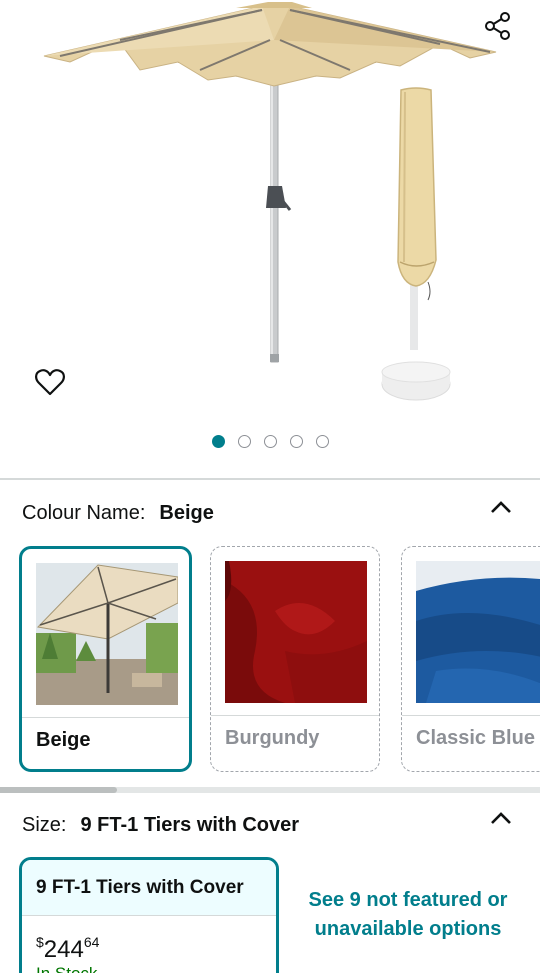 The width and height of the screenshot is (540, 973). I want to click on heart-outline-icon, so click(50, 382).